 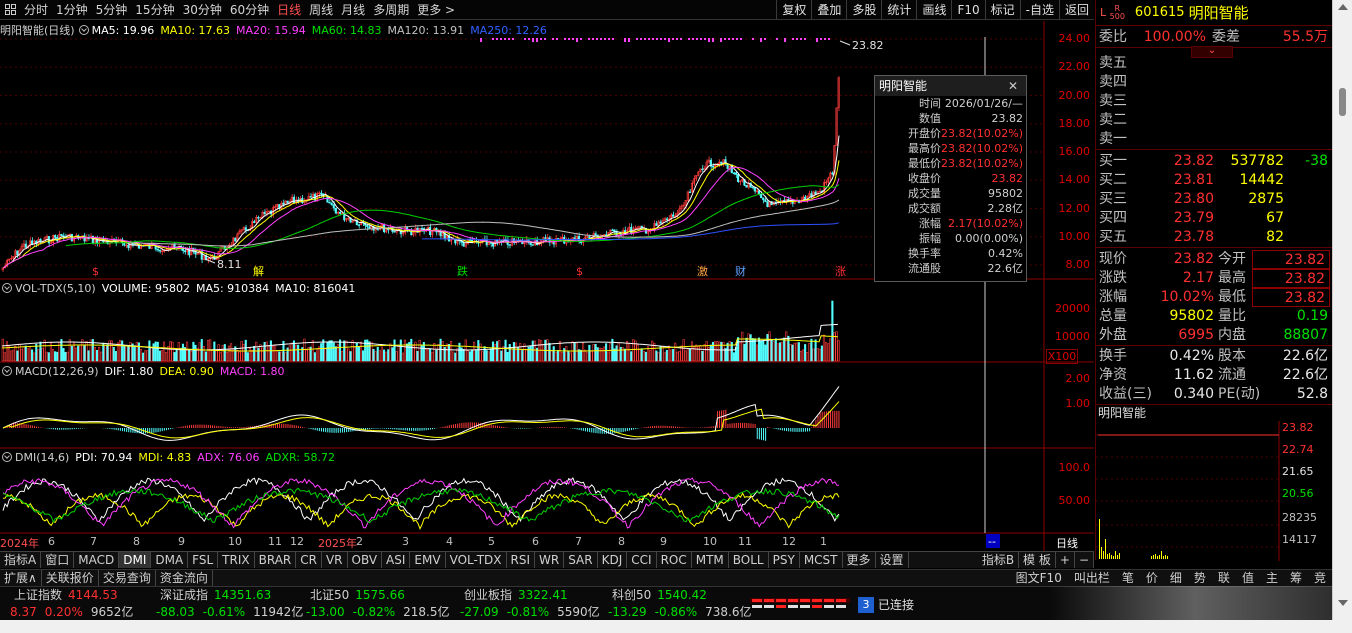 I want to click on indicator-tab: CR, so click(x=309, y=560).